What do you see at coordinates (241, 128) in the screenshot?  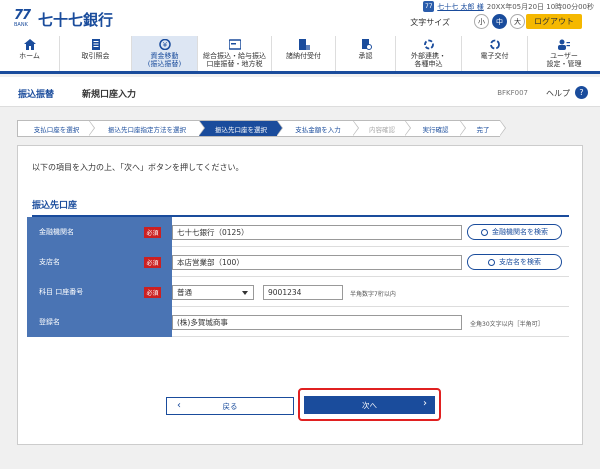 I see `step-select-payee-account: 振込先口座を選択` at bounding box center [241, 128].